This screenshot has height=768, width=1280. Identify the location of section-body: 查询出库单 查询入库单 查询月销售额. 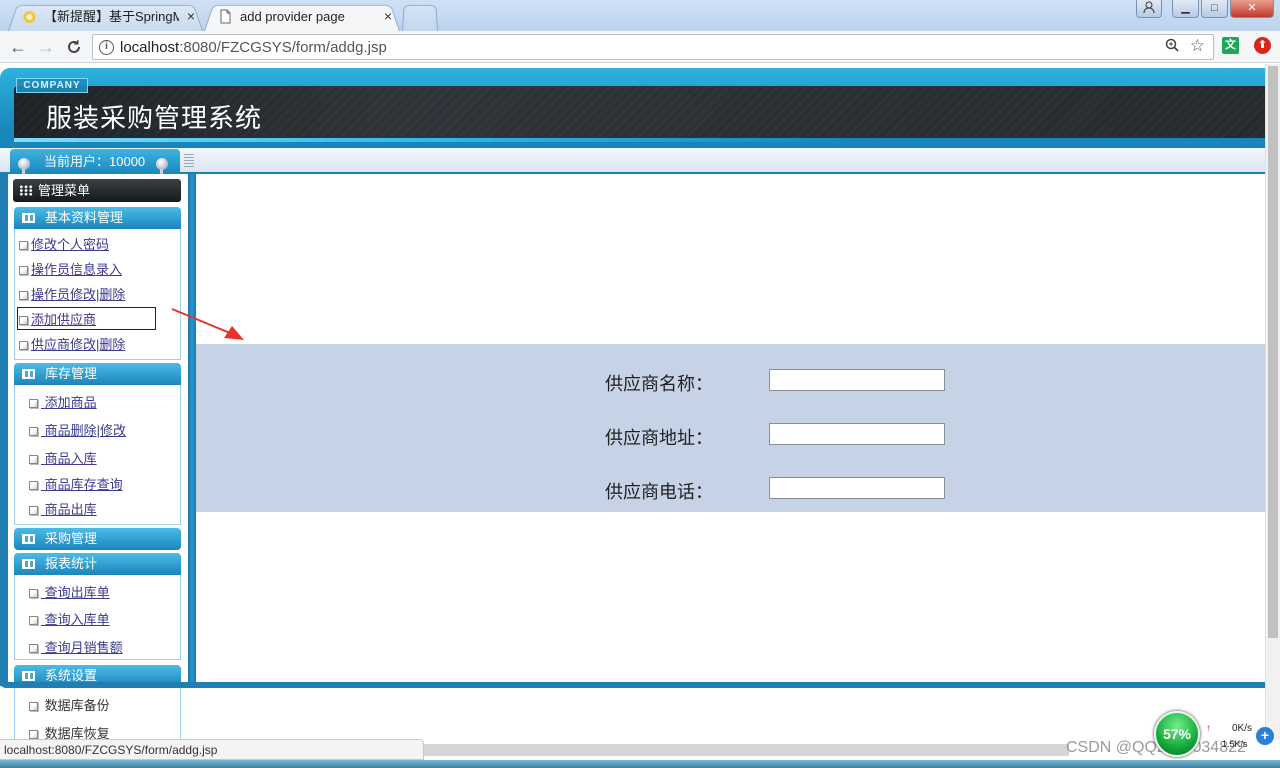
(97, 617).